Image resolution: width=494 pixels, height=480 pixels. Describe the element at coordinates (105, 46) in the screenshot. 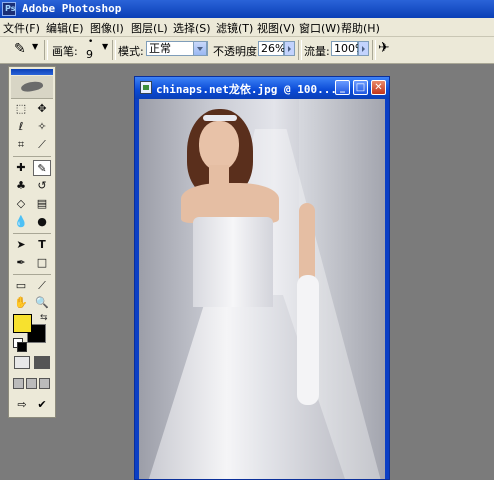

I see `brush-picker-arrow-icon: ▼` at that location.